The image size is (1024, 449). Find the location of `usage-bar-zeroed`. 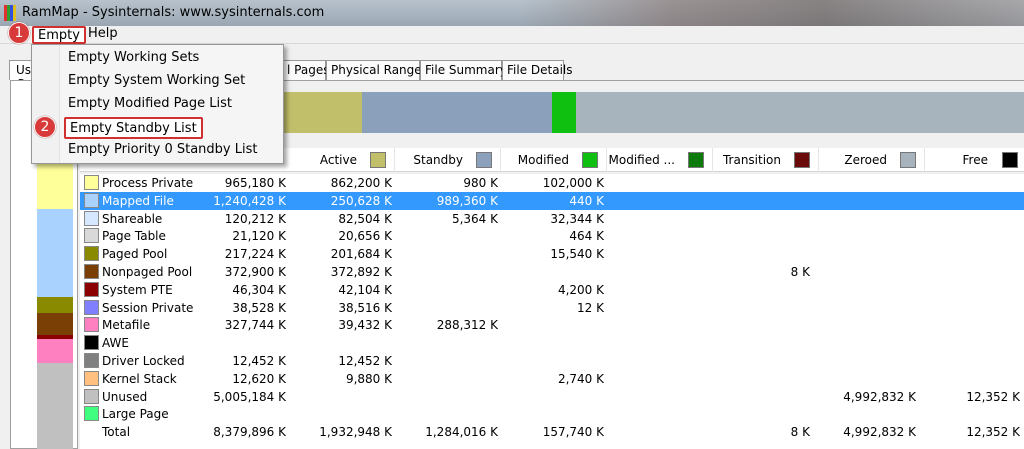

usage-bar-zeroed is located at coordinates (800, 112).